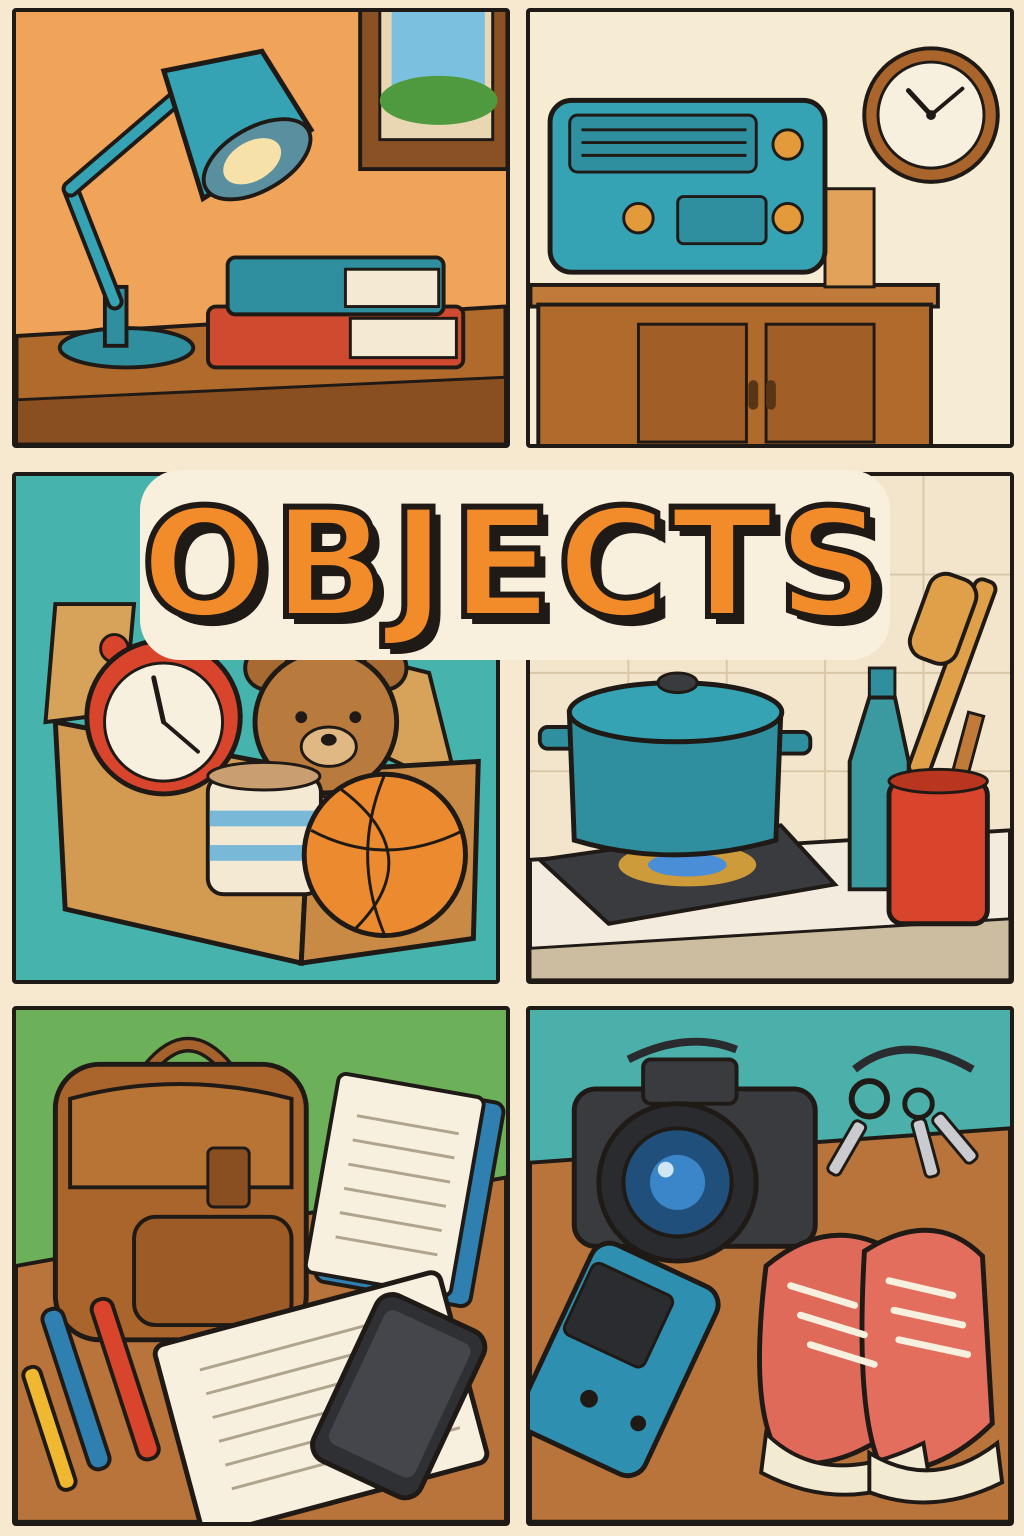 This screenshot has width=1024, height=1536. What do you see at coordinates (931, 115) in the screenshot?
I see `wall-clock-icon` at bounding box center [931, 115].